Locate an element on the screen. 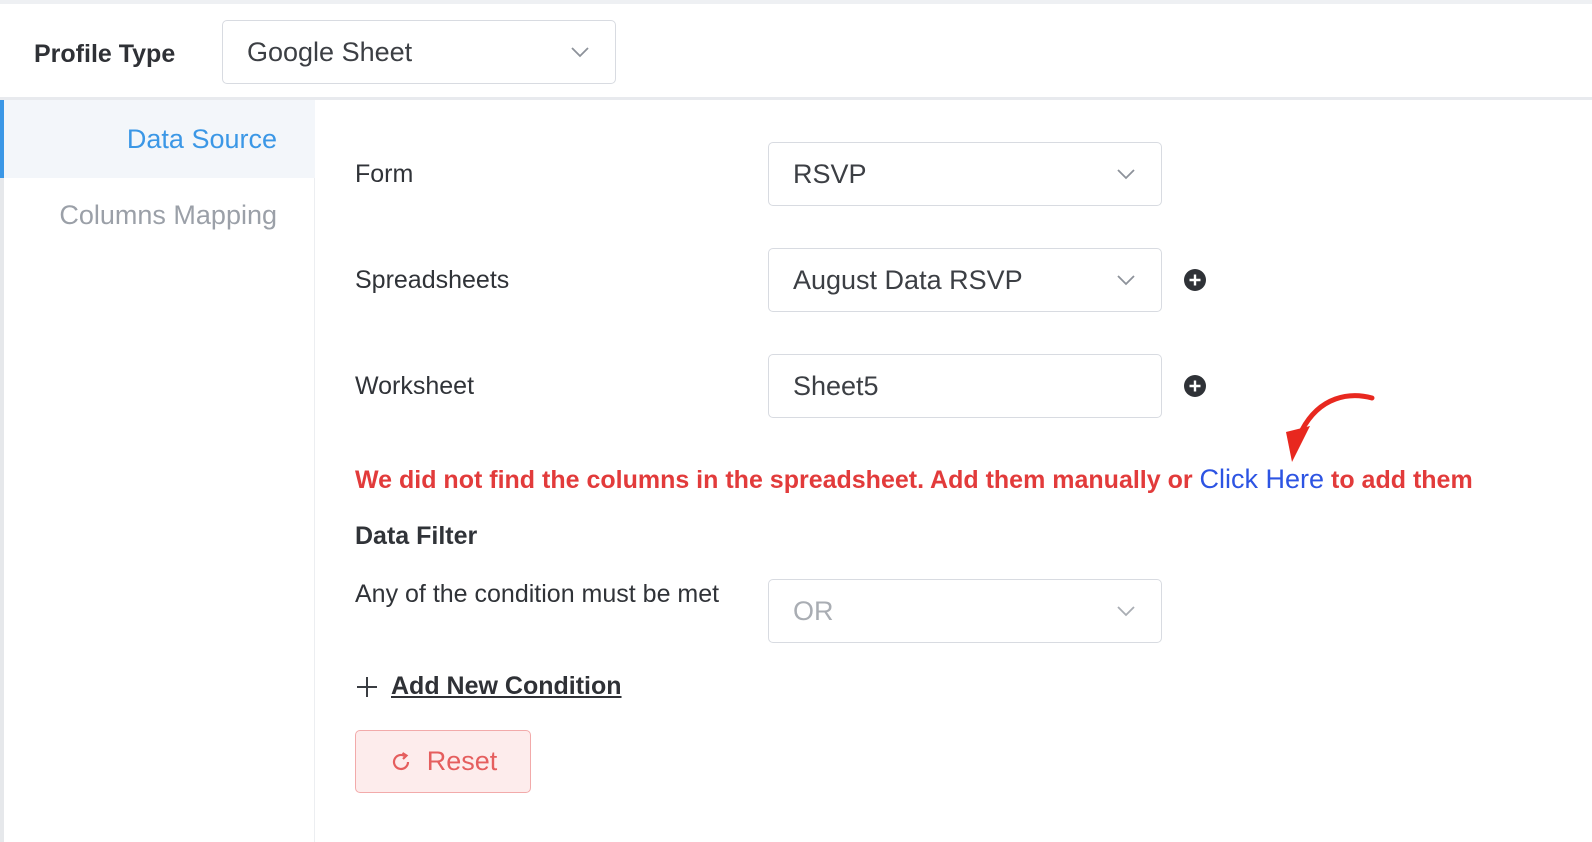 This screenshot has height=842, width=1592. add-new-condition-button: Add New Condition is located at coordinates (488, 686).